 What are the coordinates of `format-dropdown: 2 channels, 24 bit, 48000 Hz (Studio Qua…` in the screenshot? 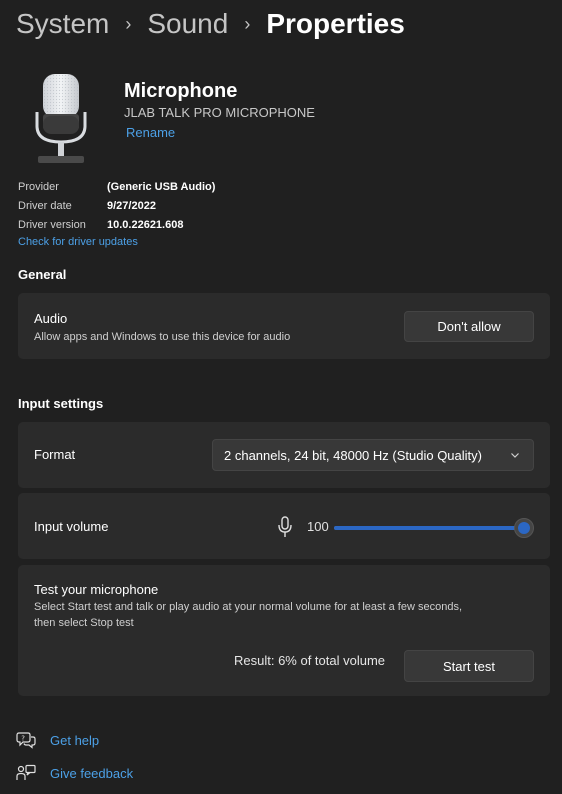 It's located at (373, 455).